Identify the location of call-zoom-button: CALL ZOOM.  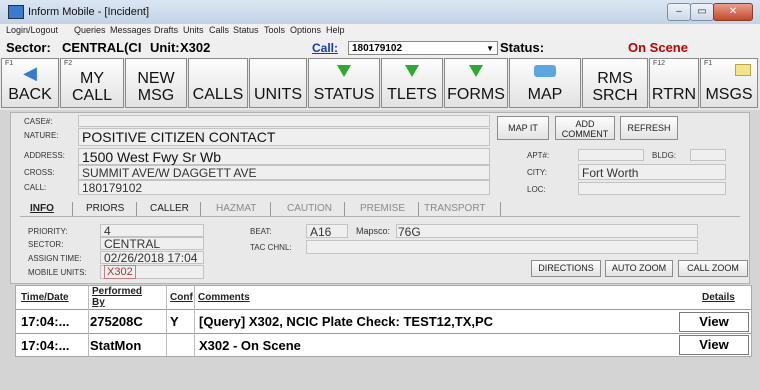
(713, 268).